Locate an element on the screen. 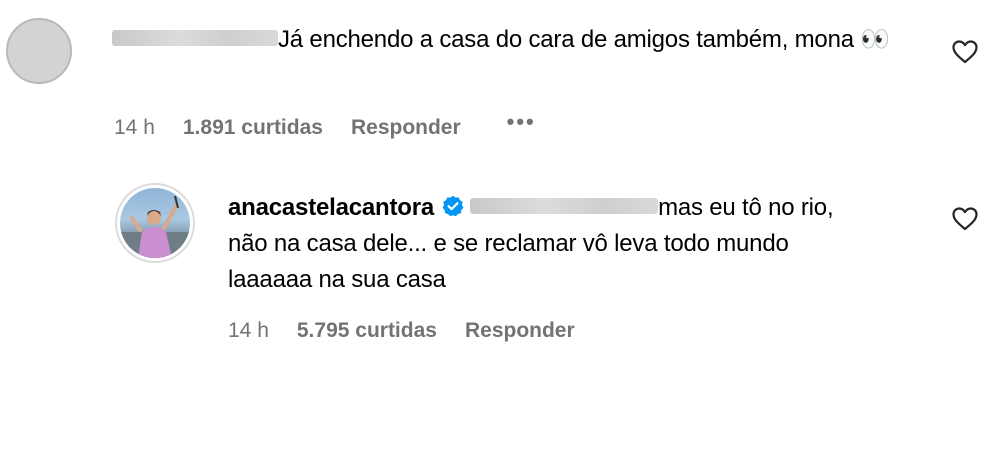 The image size is (1000, 450). reply-likes: 5.795 curtidas is located at coordinates (367, 331).